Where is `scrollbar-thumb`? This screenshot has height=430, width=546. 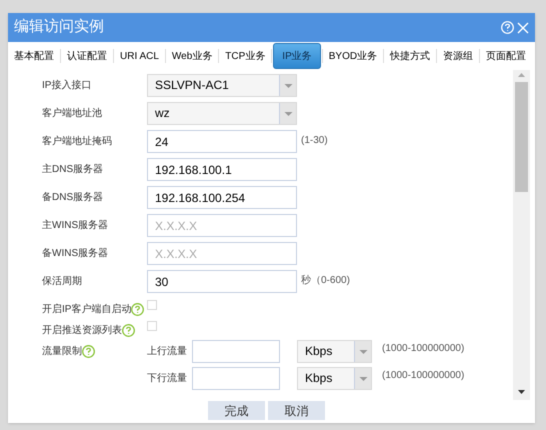 scrollbar-thumb is located at coordinates (521, 137).